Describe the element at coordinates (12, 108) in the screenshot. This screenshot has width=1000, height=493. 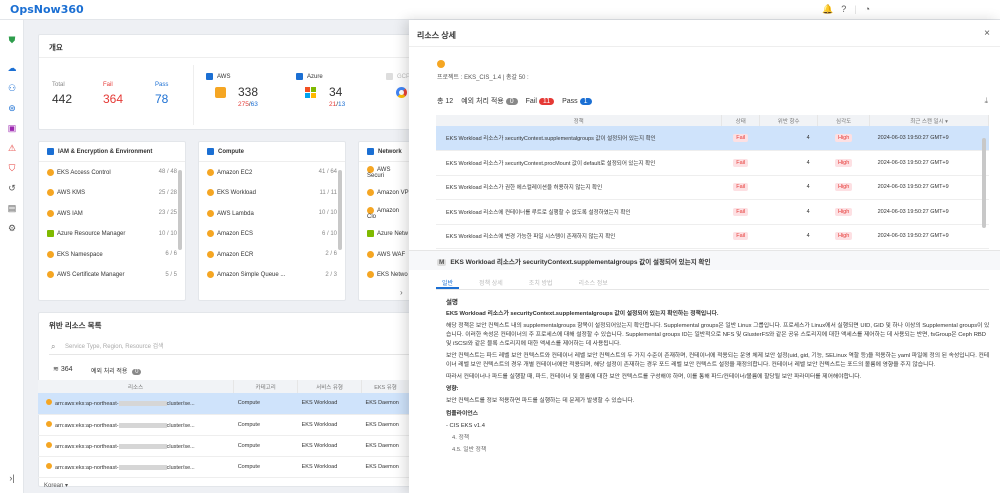
I see `security-icon: ⊛` at that location.